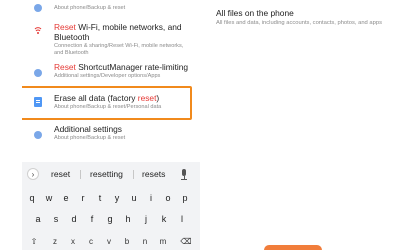 The image size is (400, 250). What do you see at coordinates (132, 67) in the screenshot?
I see `result-title-rest: ShortcutManager rate-limiting` at bounding box center [132, 67].